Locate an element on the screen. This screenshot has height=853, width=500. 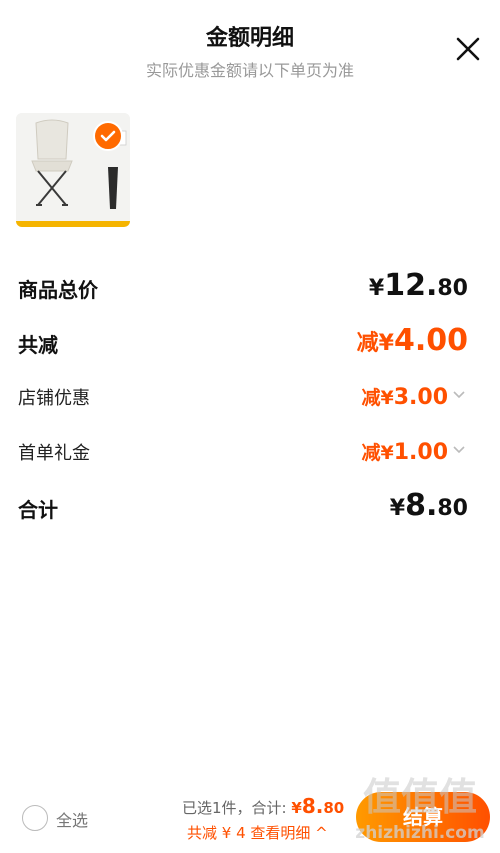
total-reduction-value: 减¥4.00 is located at coordinates (412, 340).